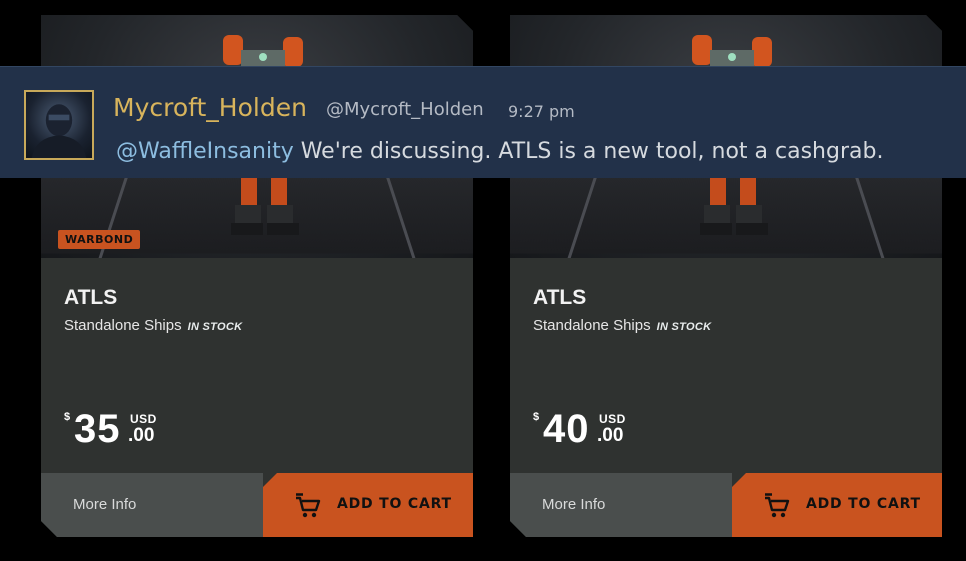 This screenshot has width=966, height=561. What do you see at coordinates (566, 429) in the screenshot?
I see `price-whole: 40` at bounding box center [566, 429].